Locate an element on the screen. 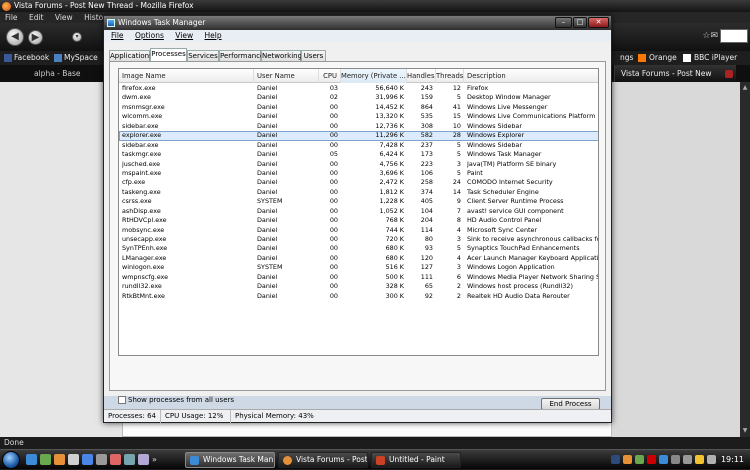 This screenshot has height=470, width=750. task-manager-title-bar: Windows Task Manager – □ ✕ is located at coordinates (357, 23).